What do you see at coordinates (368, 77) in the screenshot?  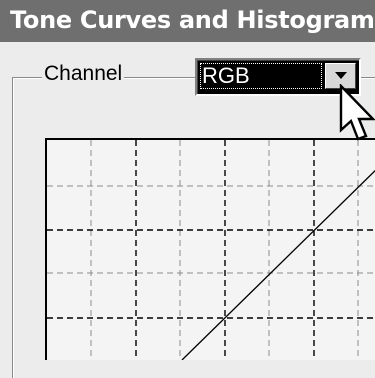 I see `groupbox-edge-right` at bounding box center [368, 77].